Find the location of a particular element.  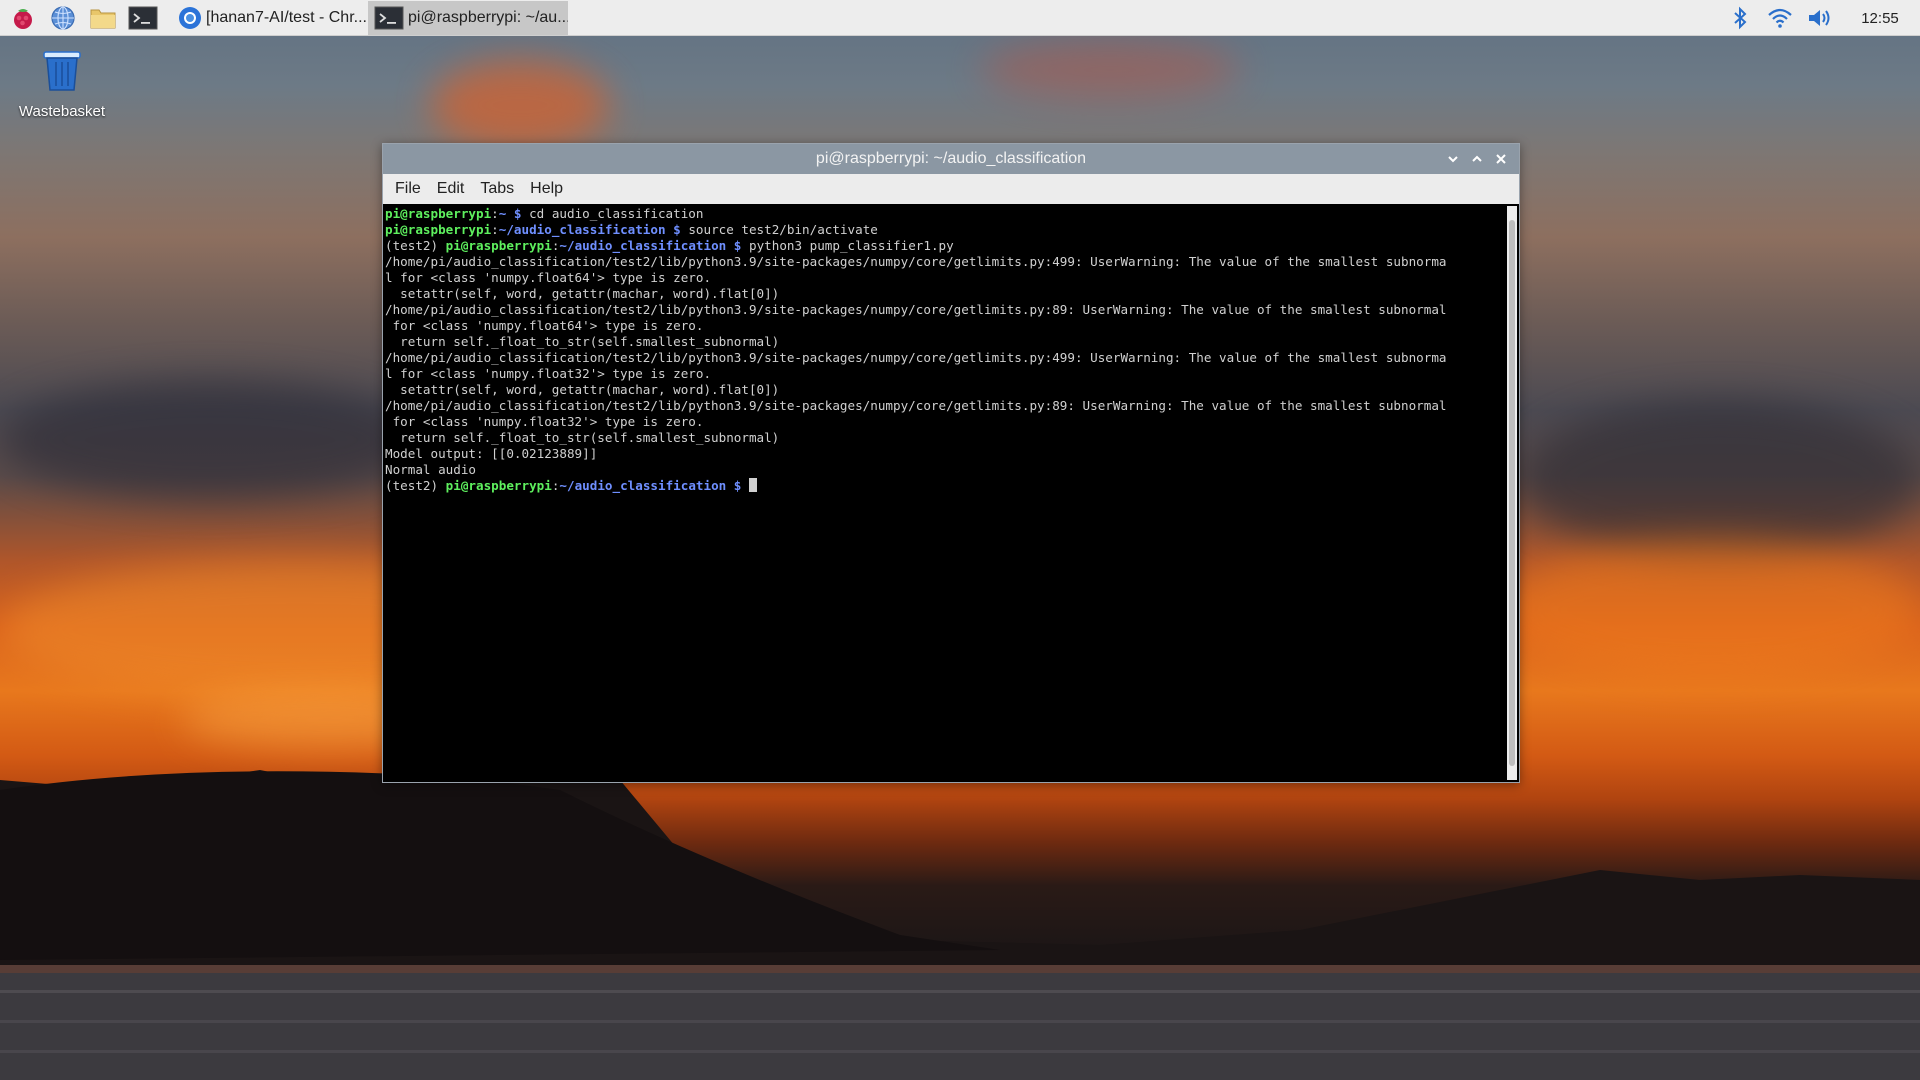

chevron-up-icon is located at coordinates (1477, 158).